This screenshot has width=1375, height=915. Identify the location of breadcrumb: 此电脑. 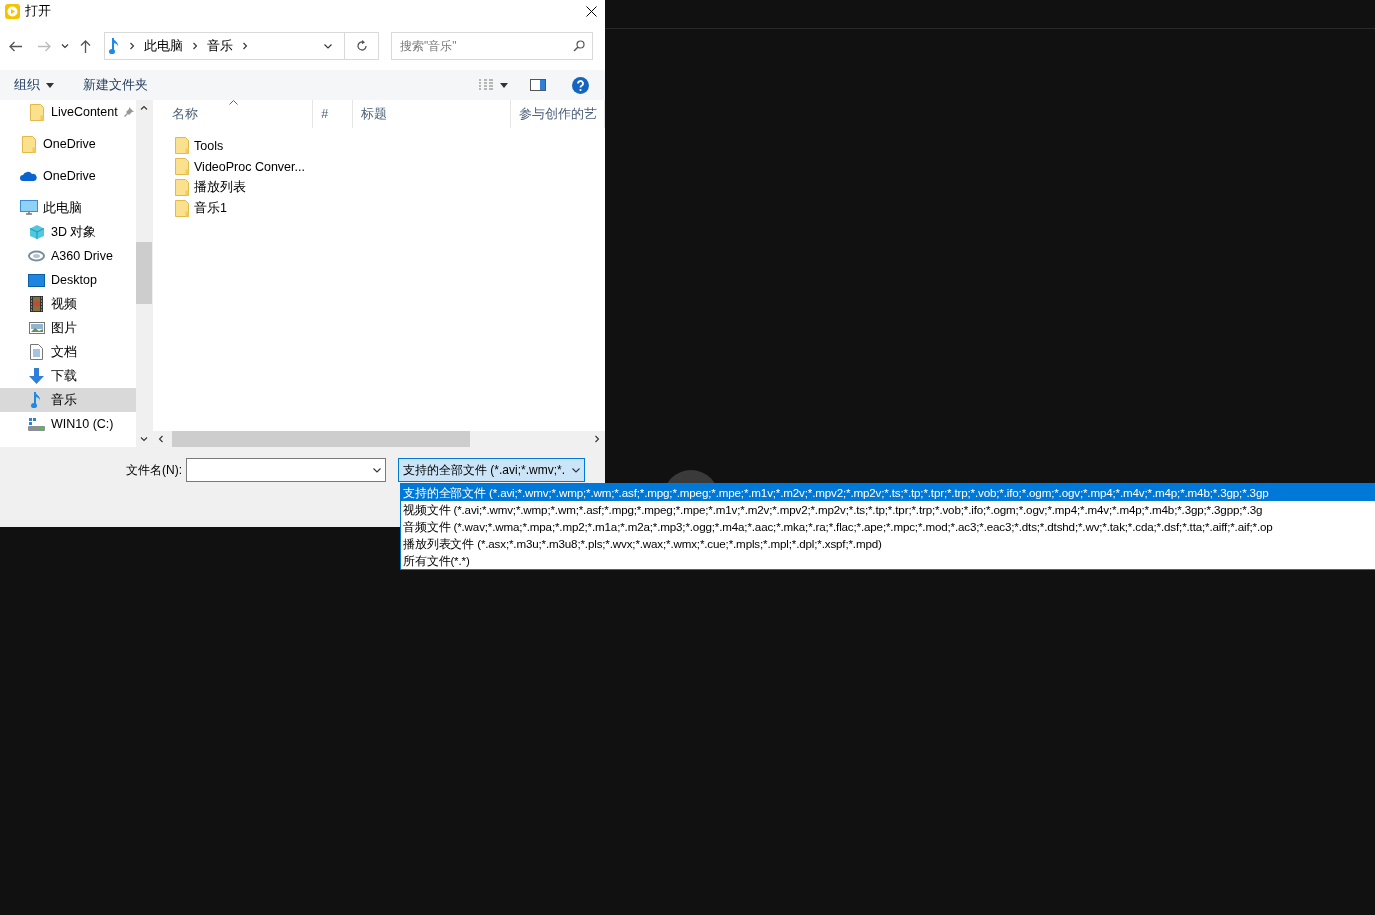
(163, 46).